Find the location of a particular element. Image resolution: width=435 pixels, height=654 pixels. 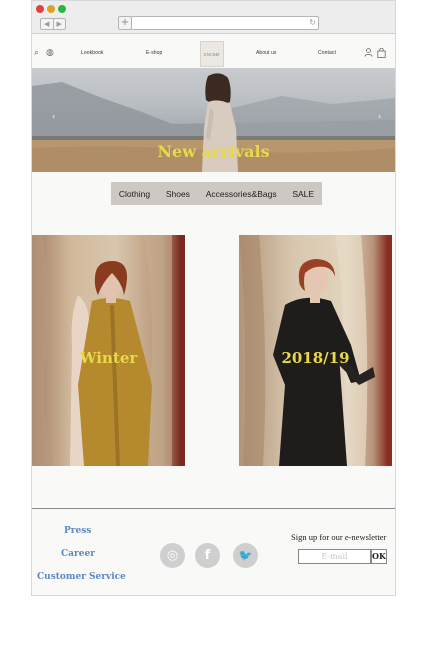

maximize-window-button is located at coordinates (62, 9).